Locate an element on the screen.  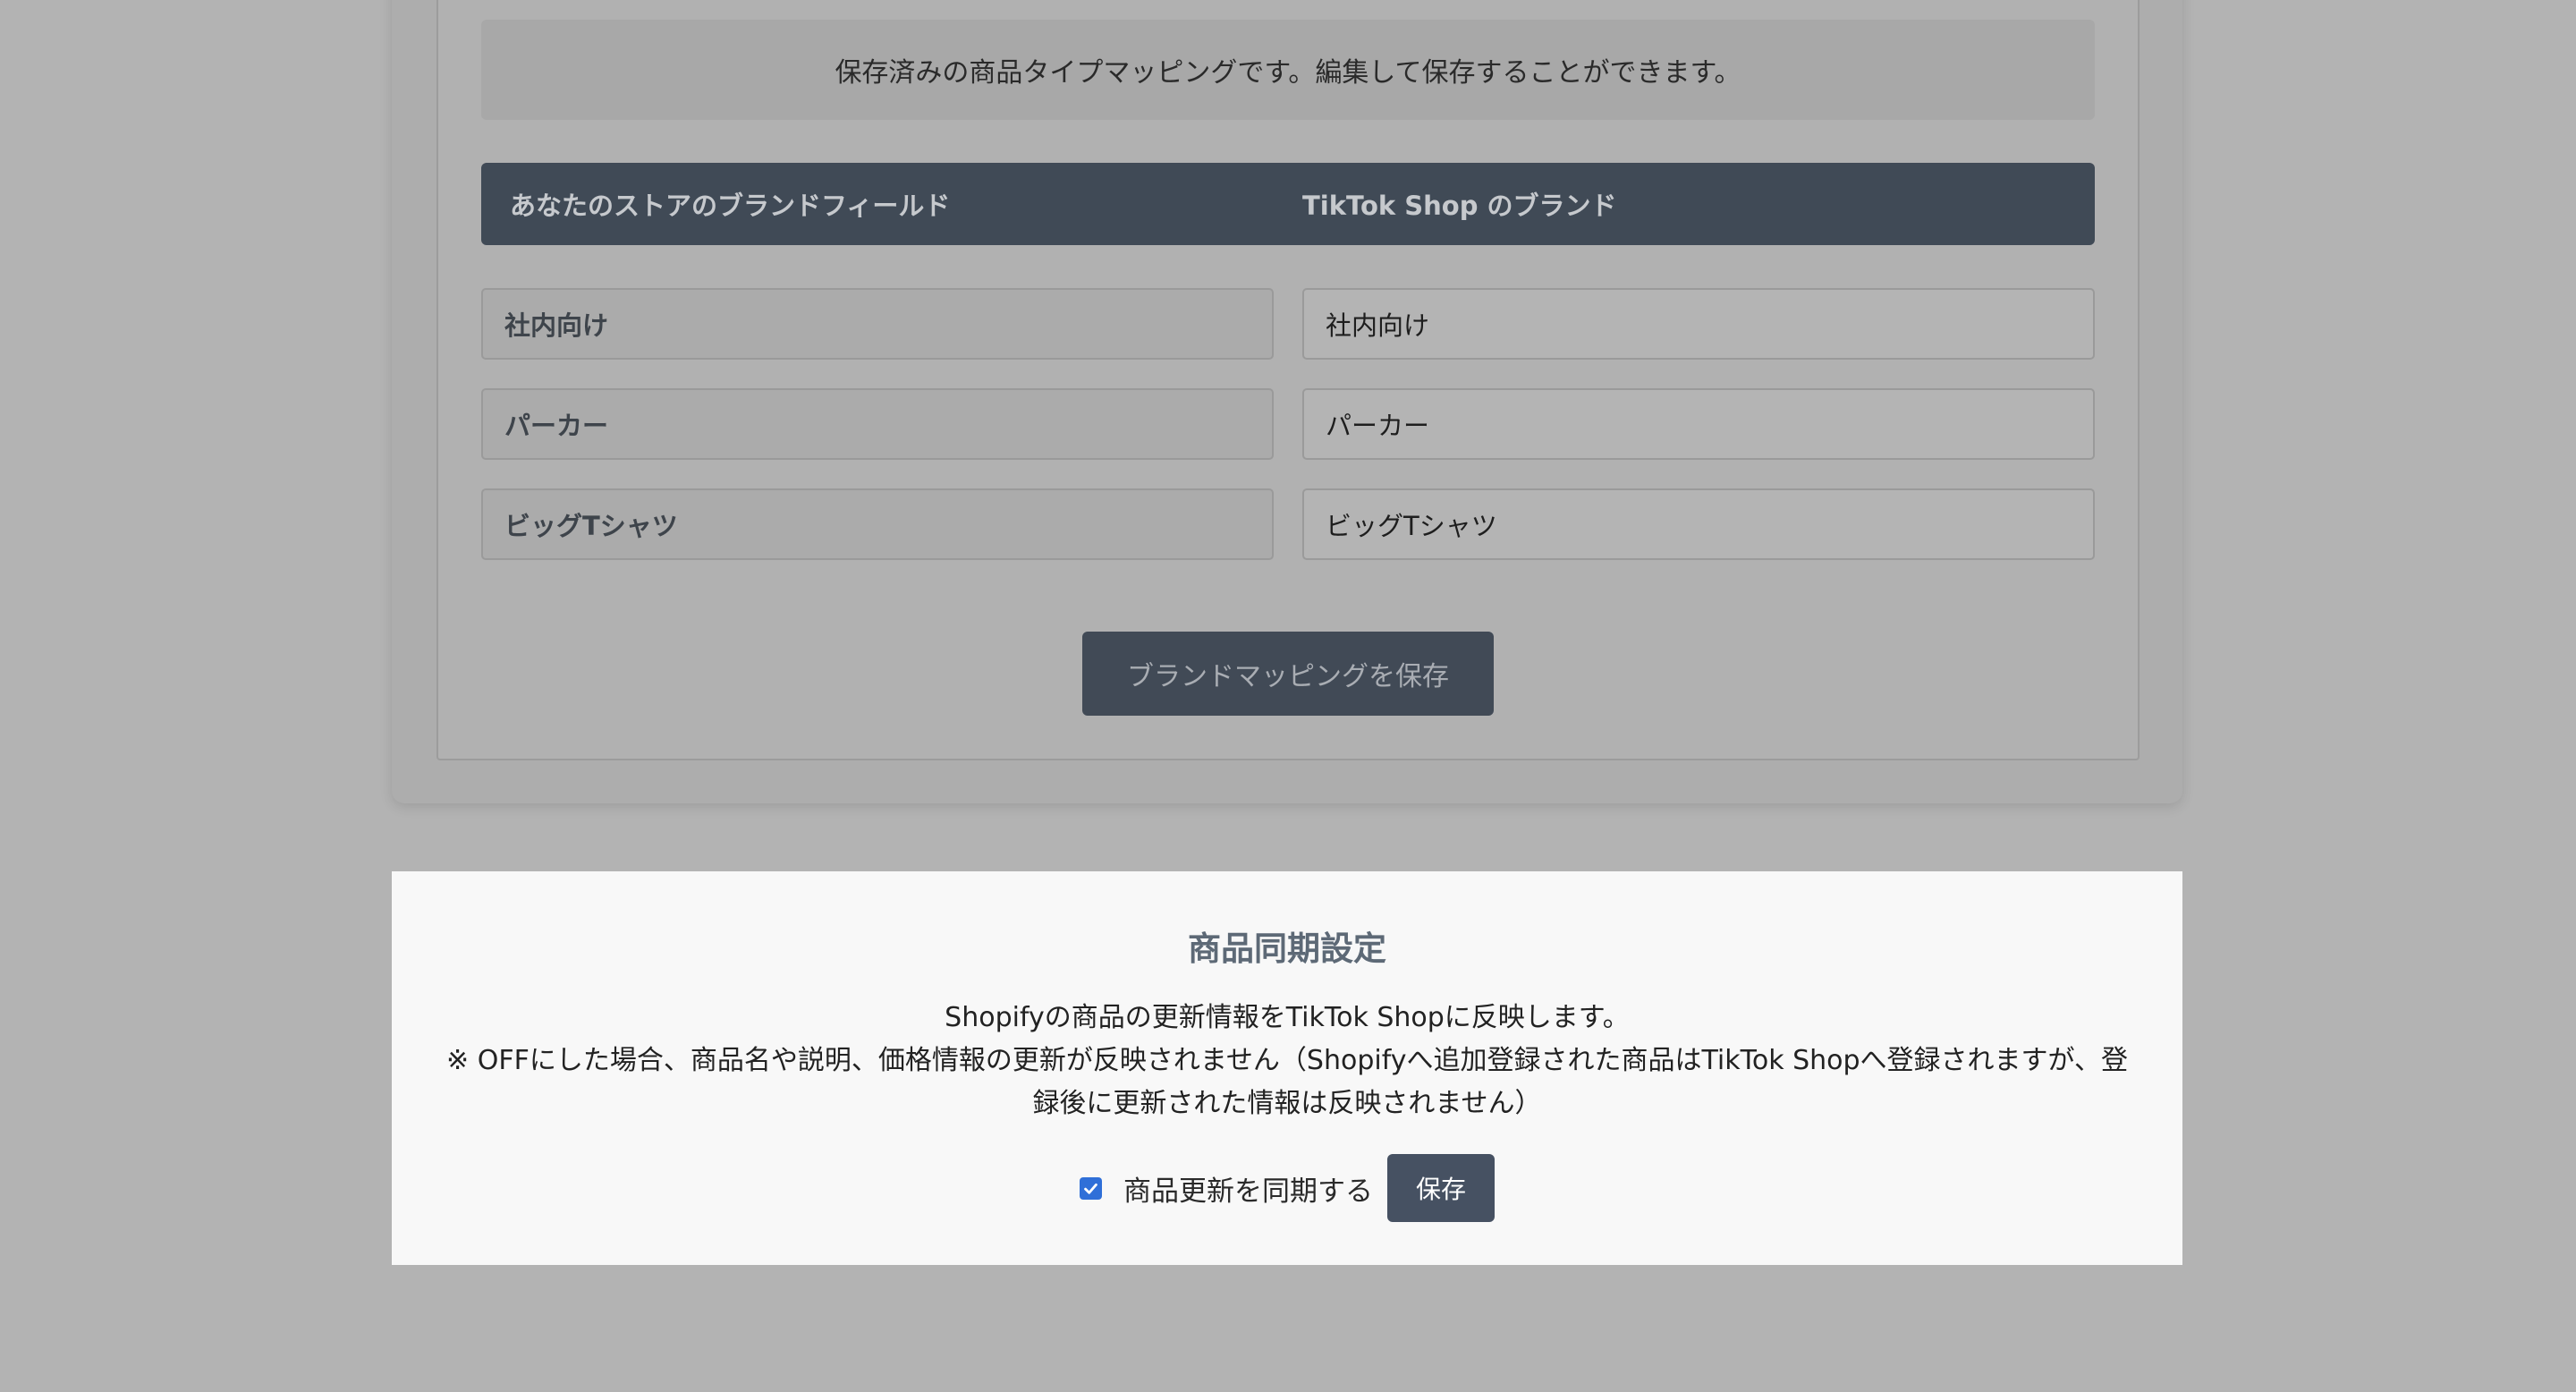
sync-controls: 商品更新を同期する 保存 is located at coordinates (1287, 1188).